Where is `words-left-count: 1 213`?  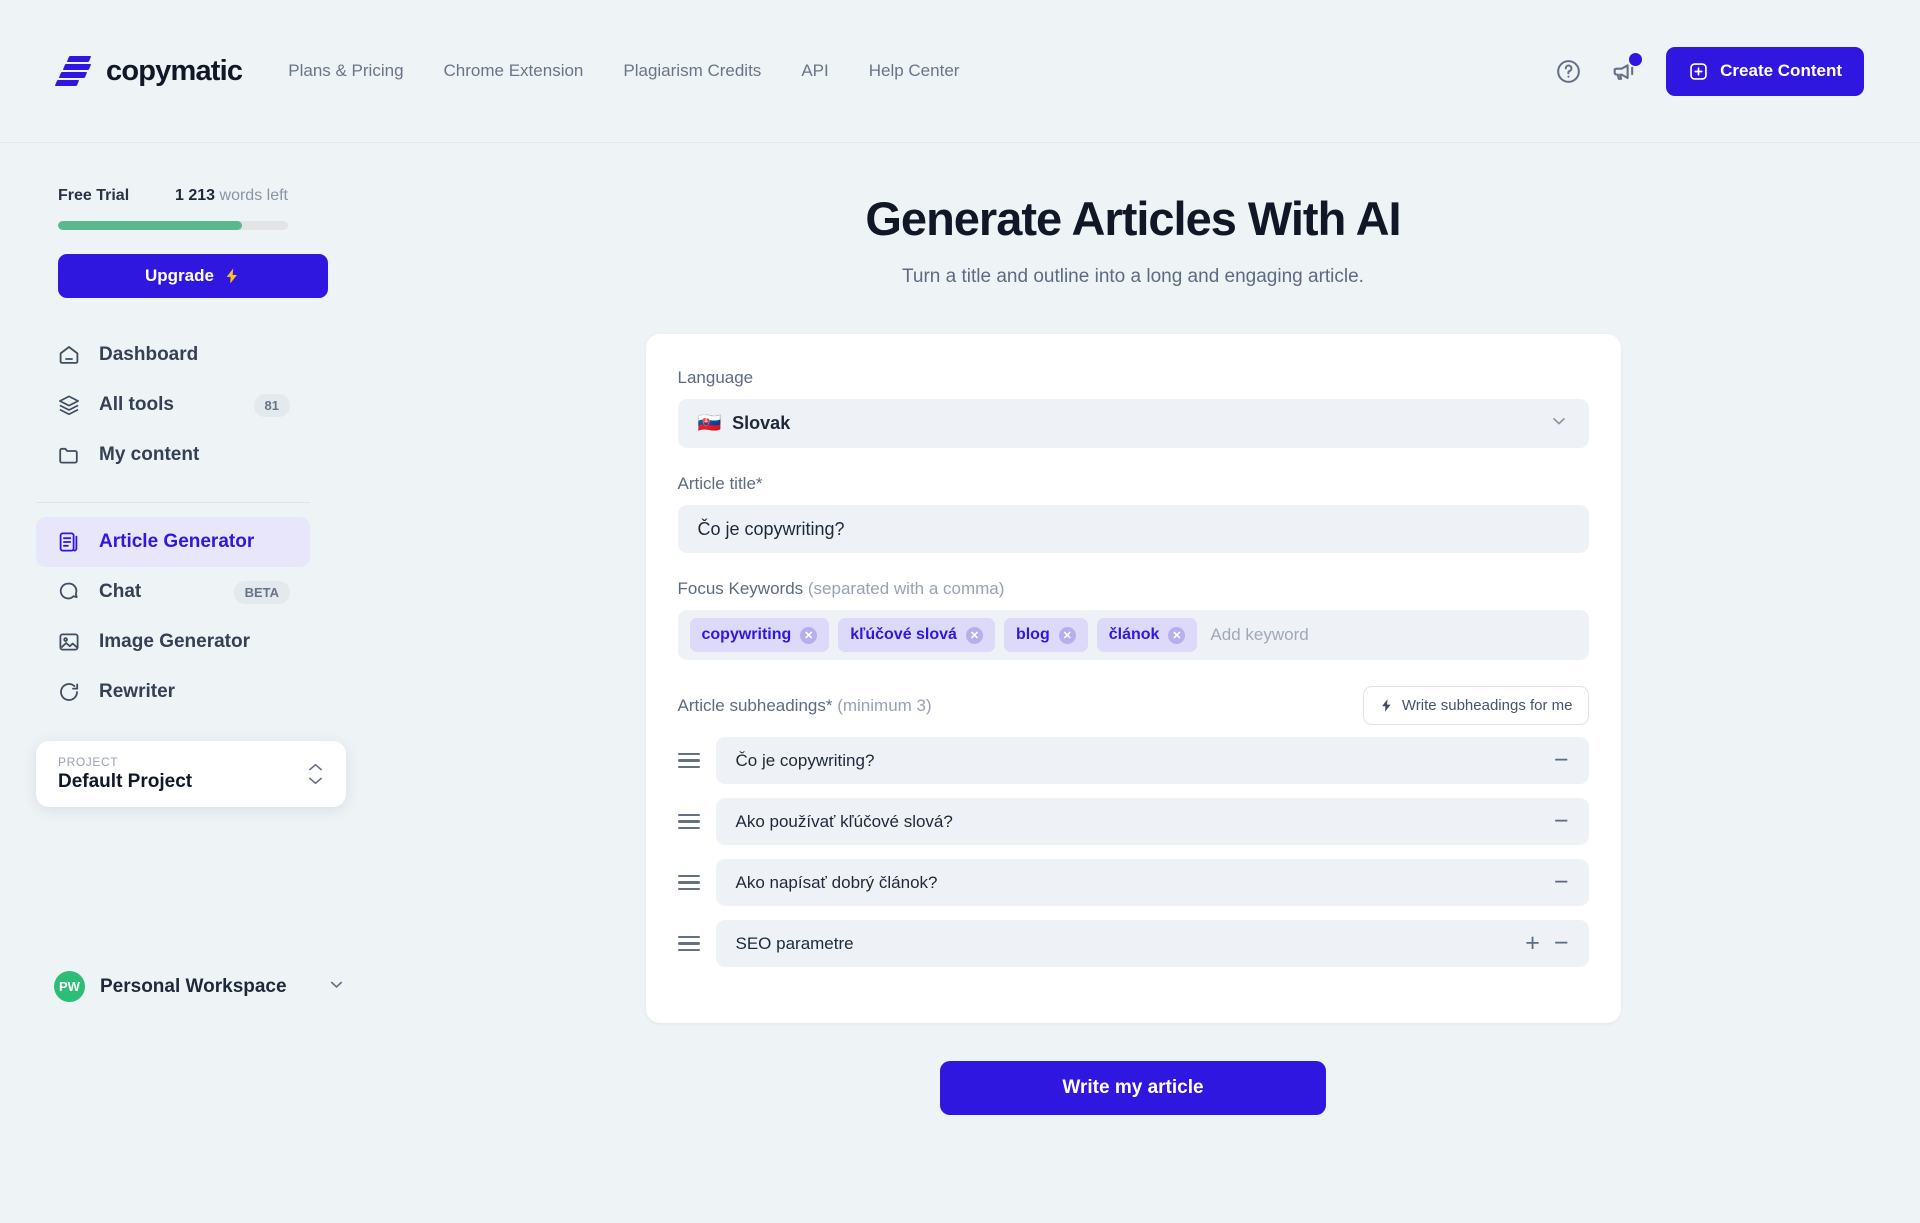 words-left-count: 1 213 is located at coordinates (195, 195).